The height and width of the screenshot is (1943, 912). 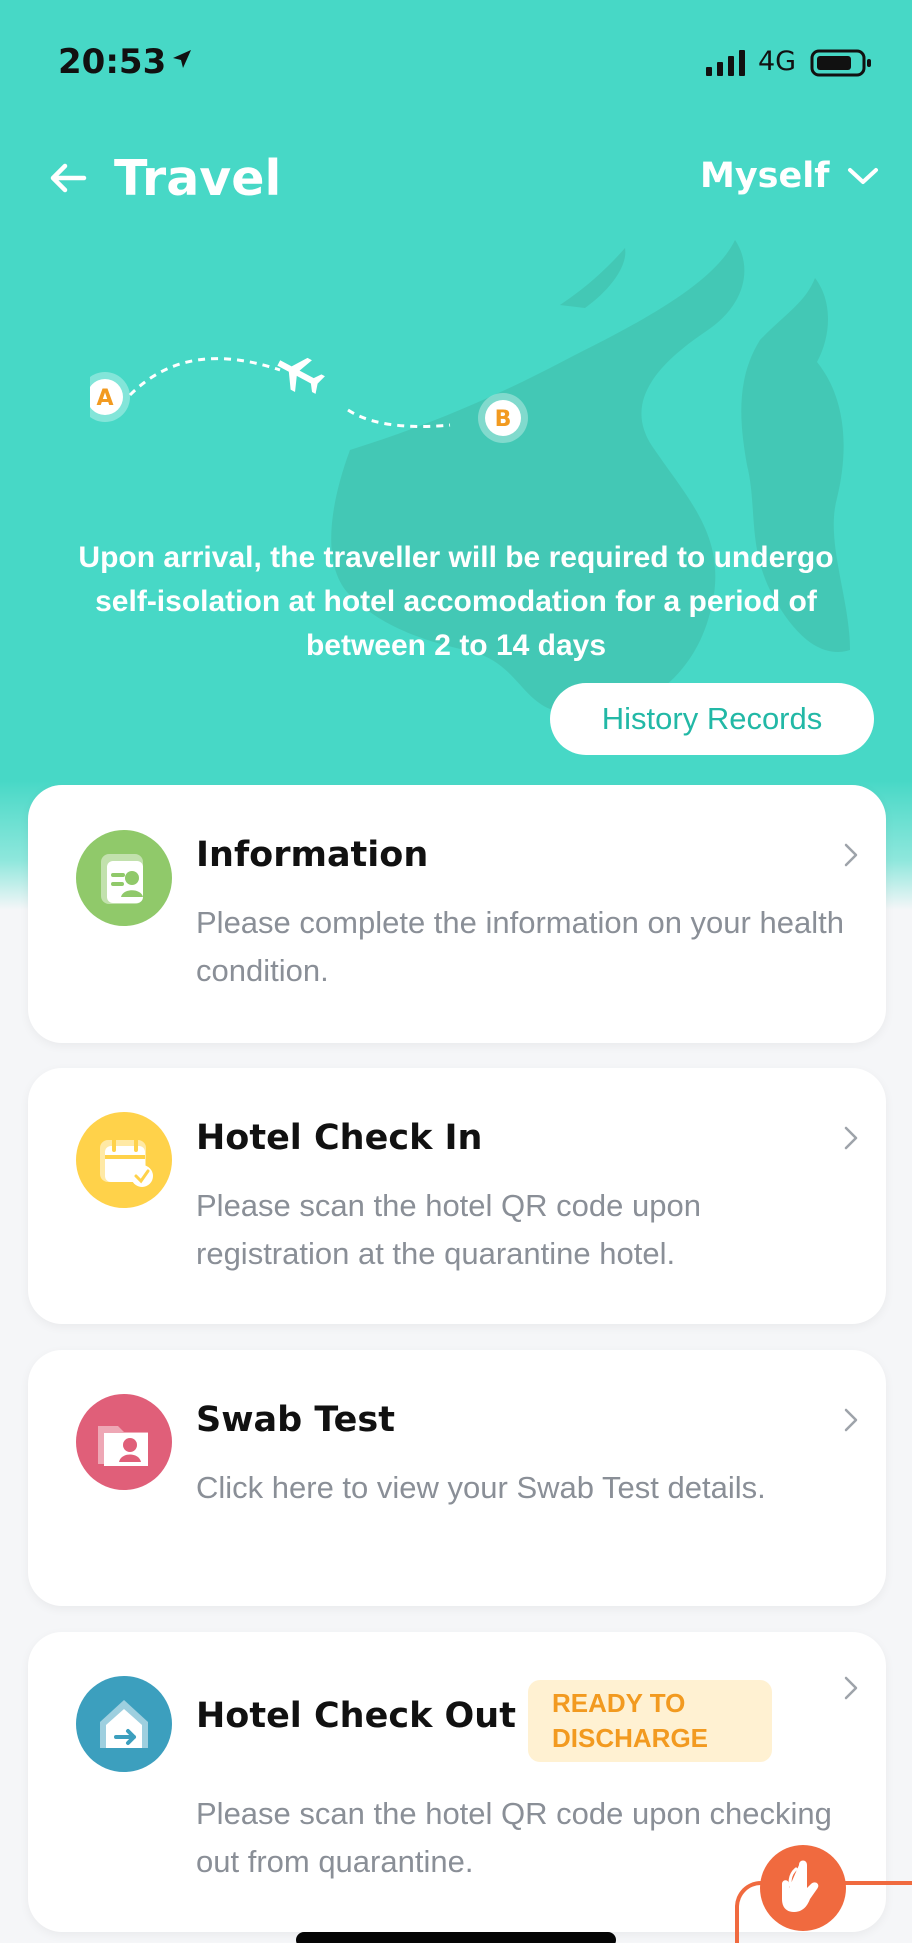 I want to click on house-exit-icon, so click(x=124, y=1724).